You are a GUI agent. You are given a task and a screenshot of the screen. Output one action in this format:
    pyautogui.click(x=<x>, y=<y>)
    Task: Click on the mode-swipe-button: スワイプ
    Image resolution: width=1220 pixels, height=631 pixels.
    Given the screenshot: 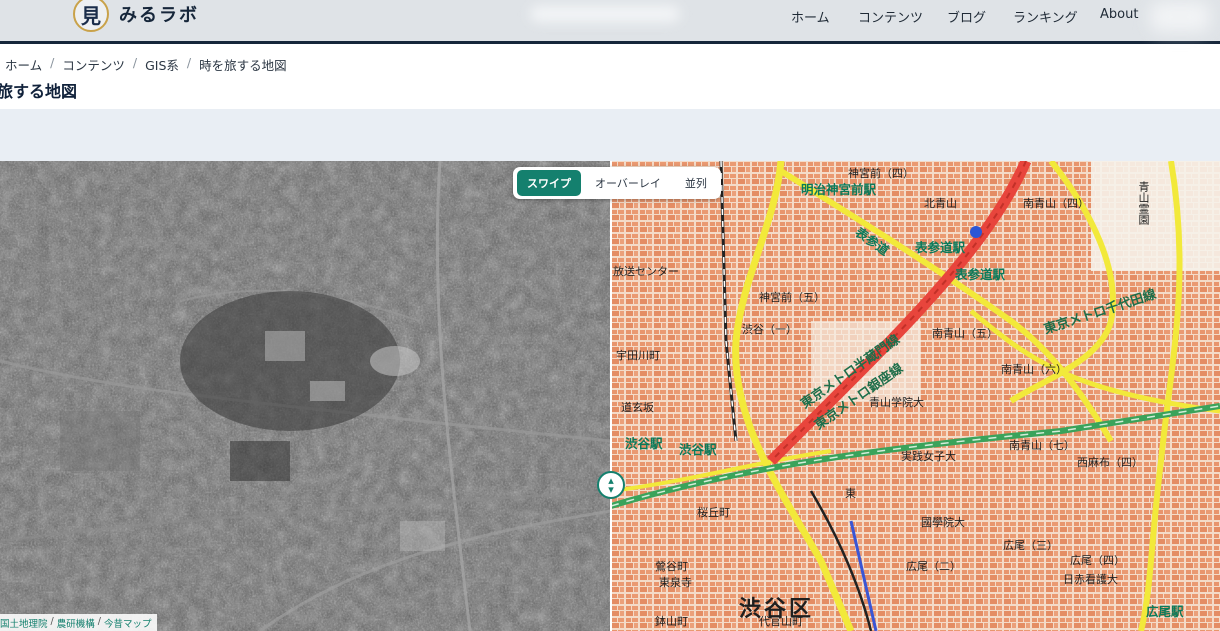 What is the action you would take?
    pyautogui.click(x=549, y=183)
    